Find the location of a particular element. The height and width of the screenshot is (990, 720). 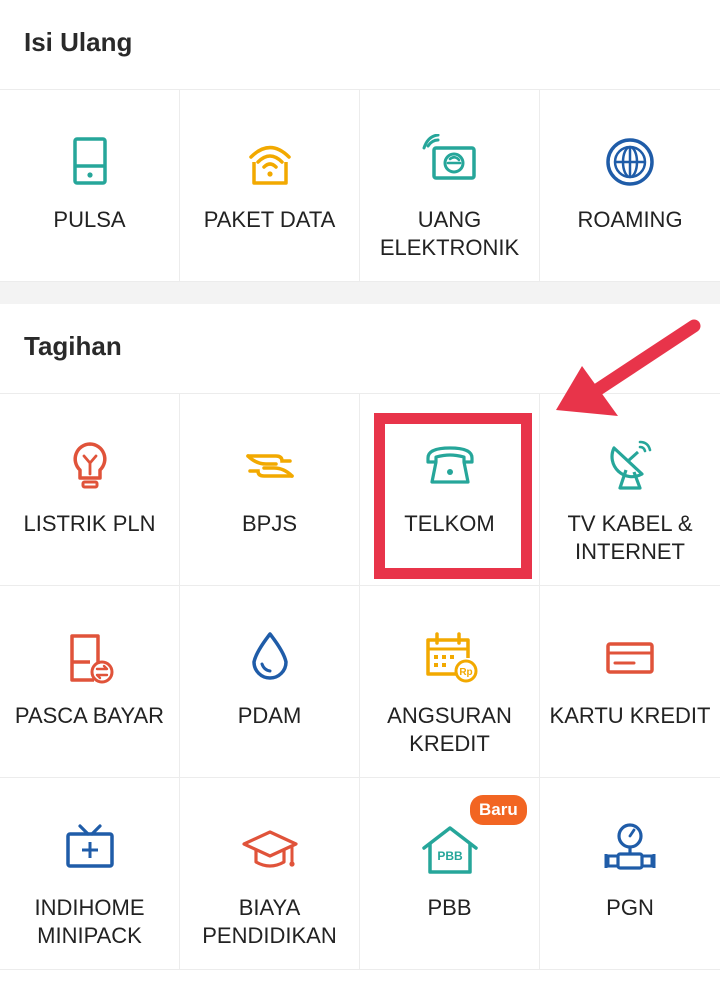

gas-meter-icon is located at coordinates (630, 850).